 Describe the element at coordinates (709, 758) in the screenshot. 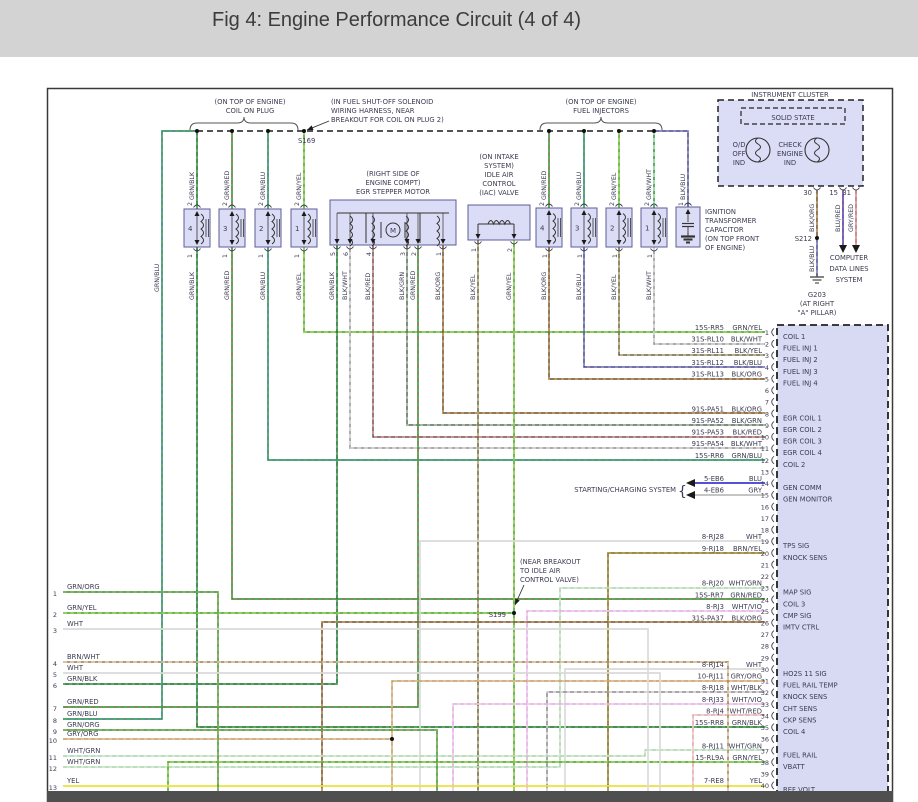

I see `circuit-id: 15-RL9A` at that location.